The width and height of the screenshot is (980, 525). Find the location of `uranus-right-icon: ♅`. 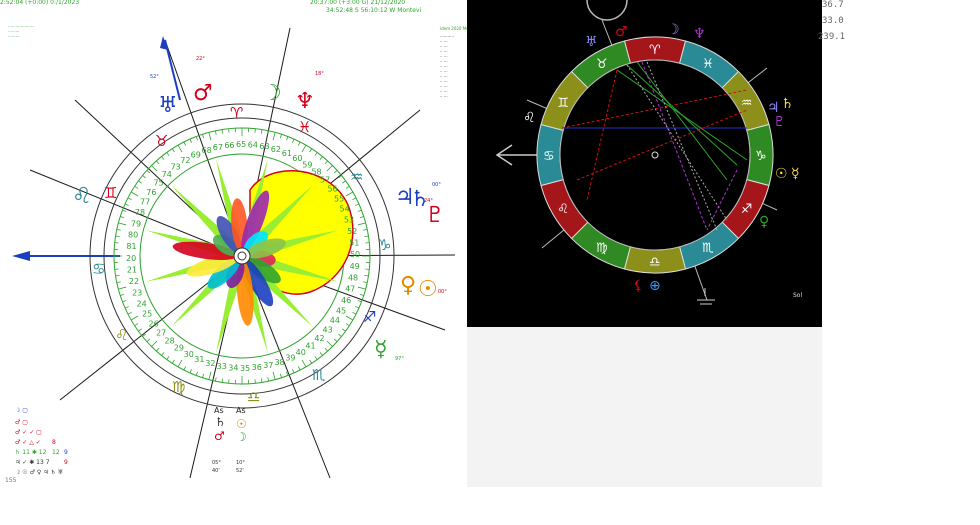

uranus-right-icon: ♅ is located at coordinates (591, 42).